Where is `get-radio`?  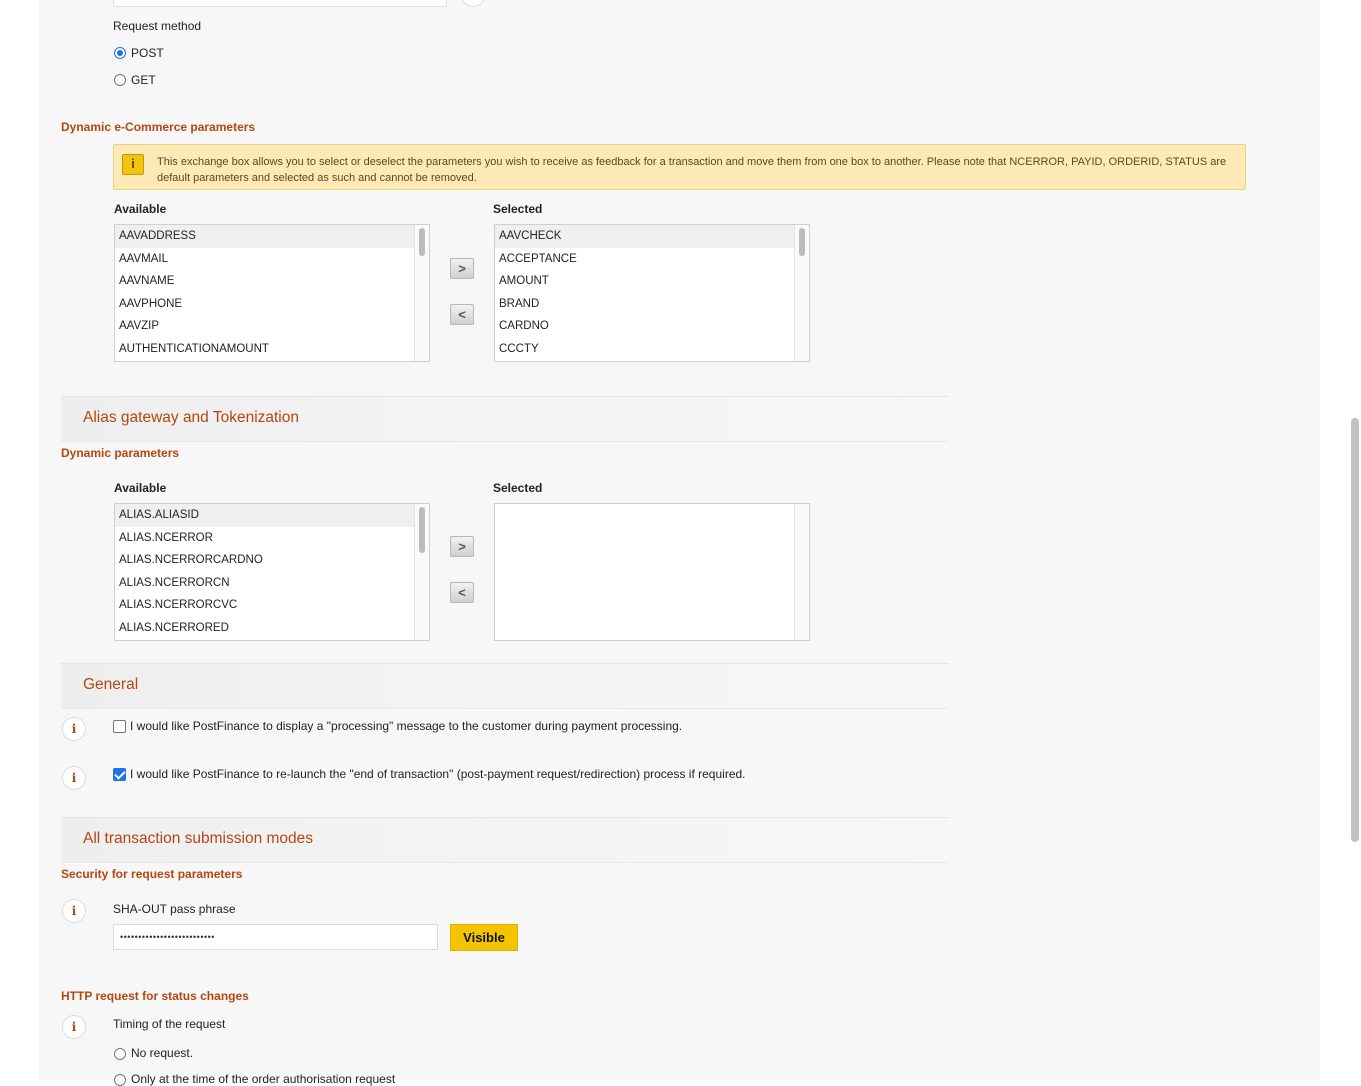 get-radio is located at coordinates (120, 80).